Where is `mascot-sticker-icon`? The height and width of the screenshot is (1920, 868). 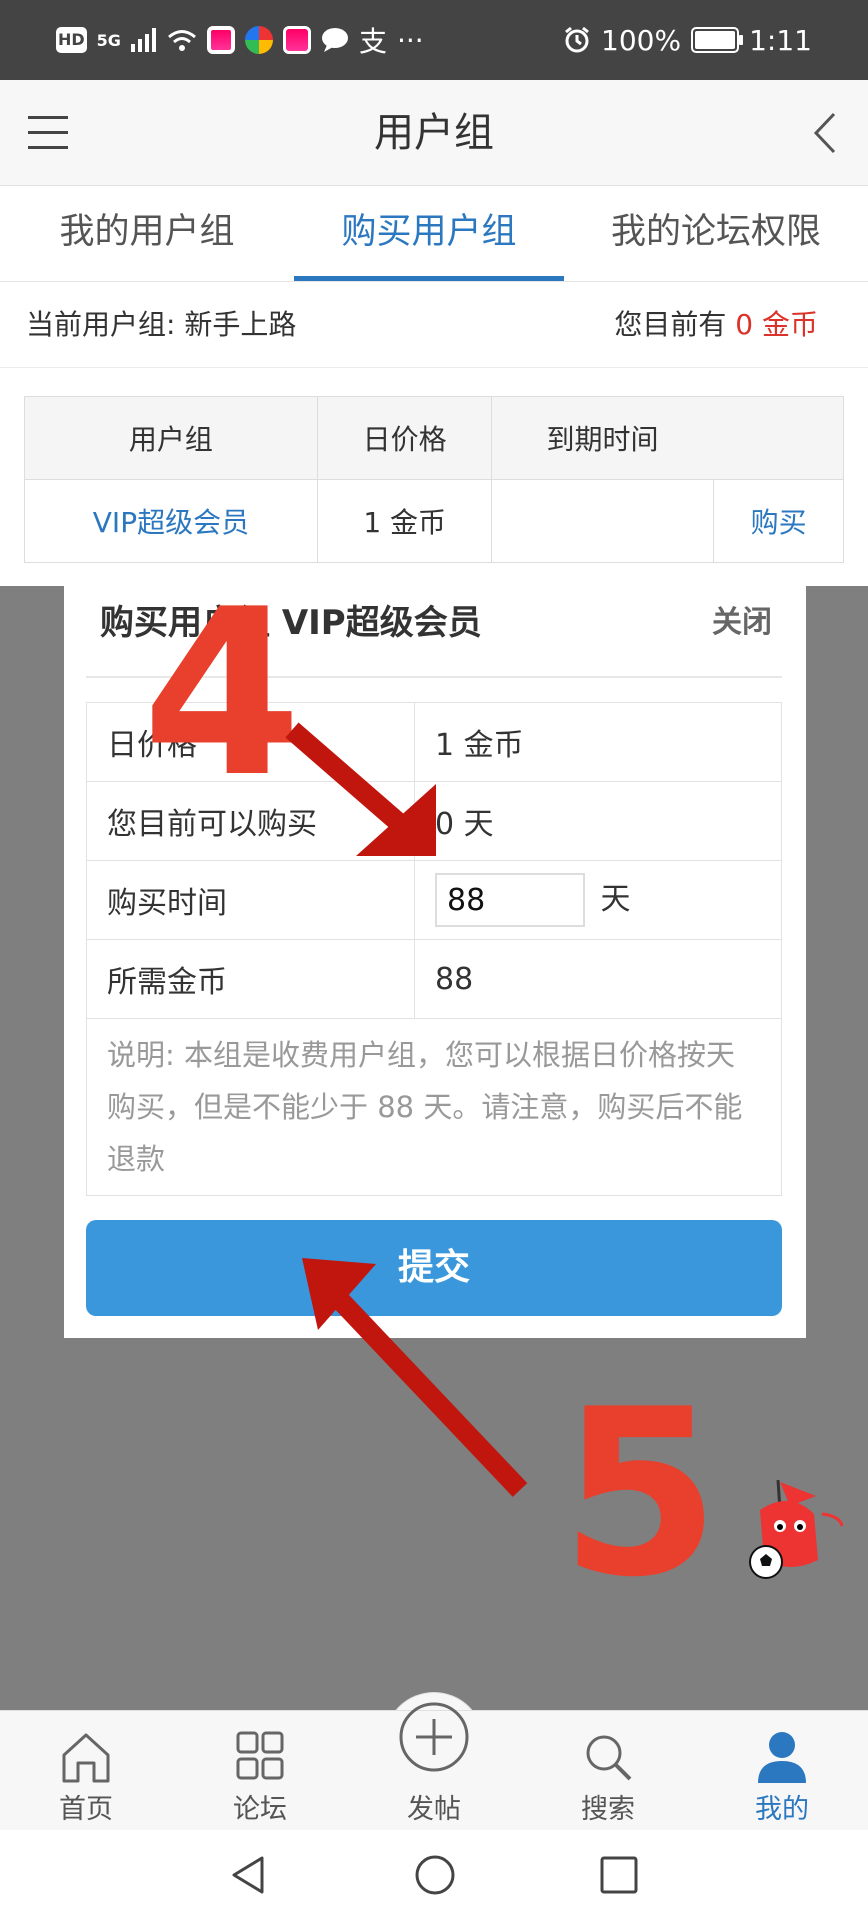
mascot-sticker-icon is located at coordinates (796, 1529).